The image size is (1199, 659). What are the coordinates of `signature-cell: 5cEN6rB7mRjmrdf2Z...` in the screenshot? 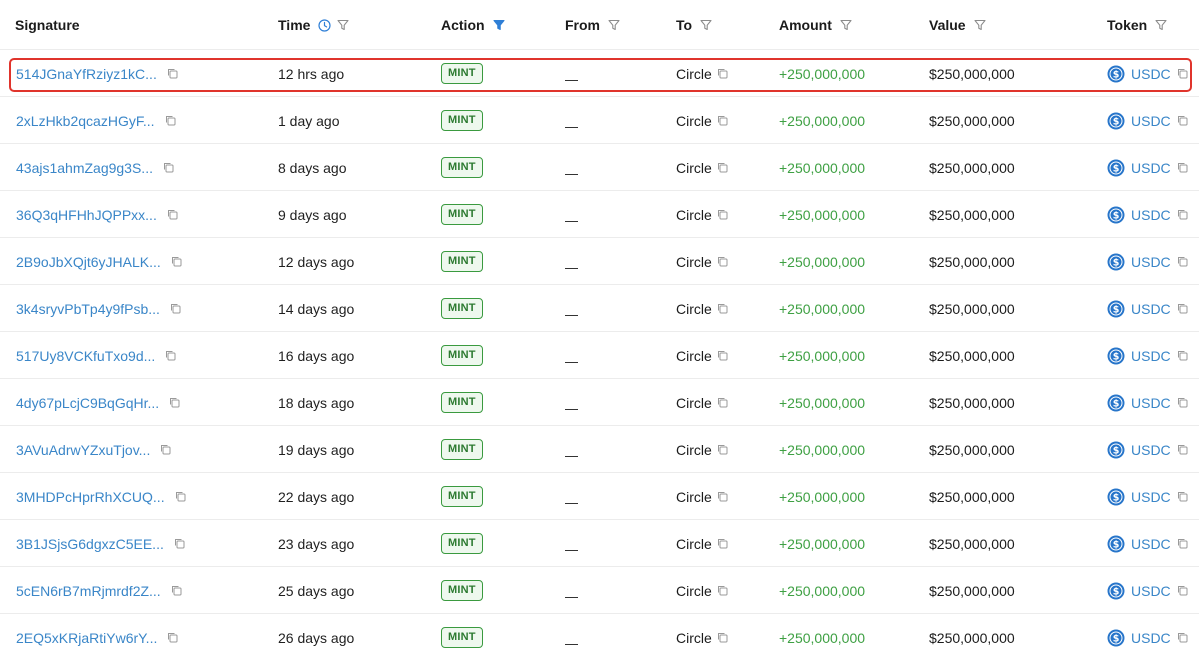 It's located at (99, 590).